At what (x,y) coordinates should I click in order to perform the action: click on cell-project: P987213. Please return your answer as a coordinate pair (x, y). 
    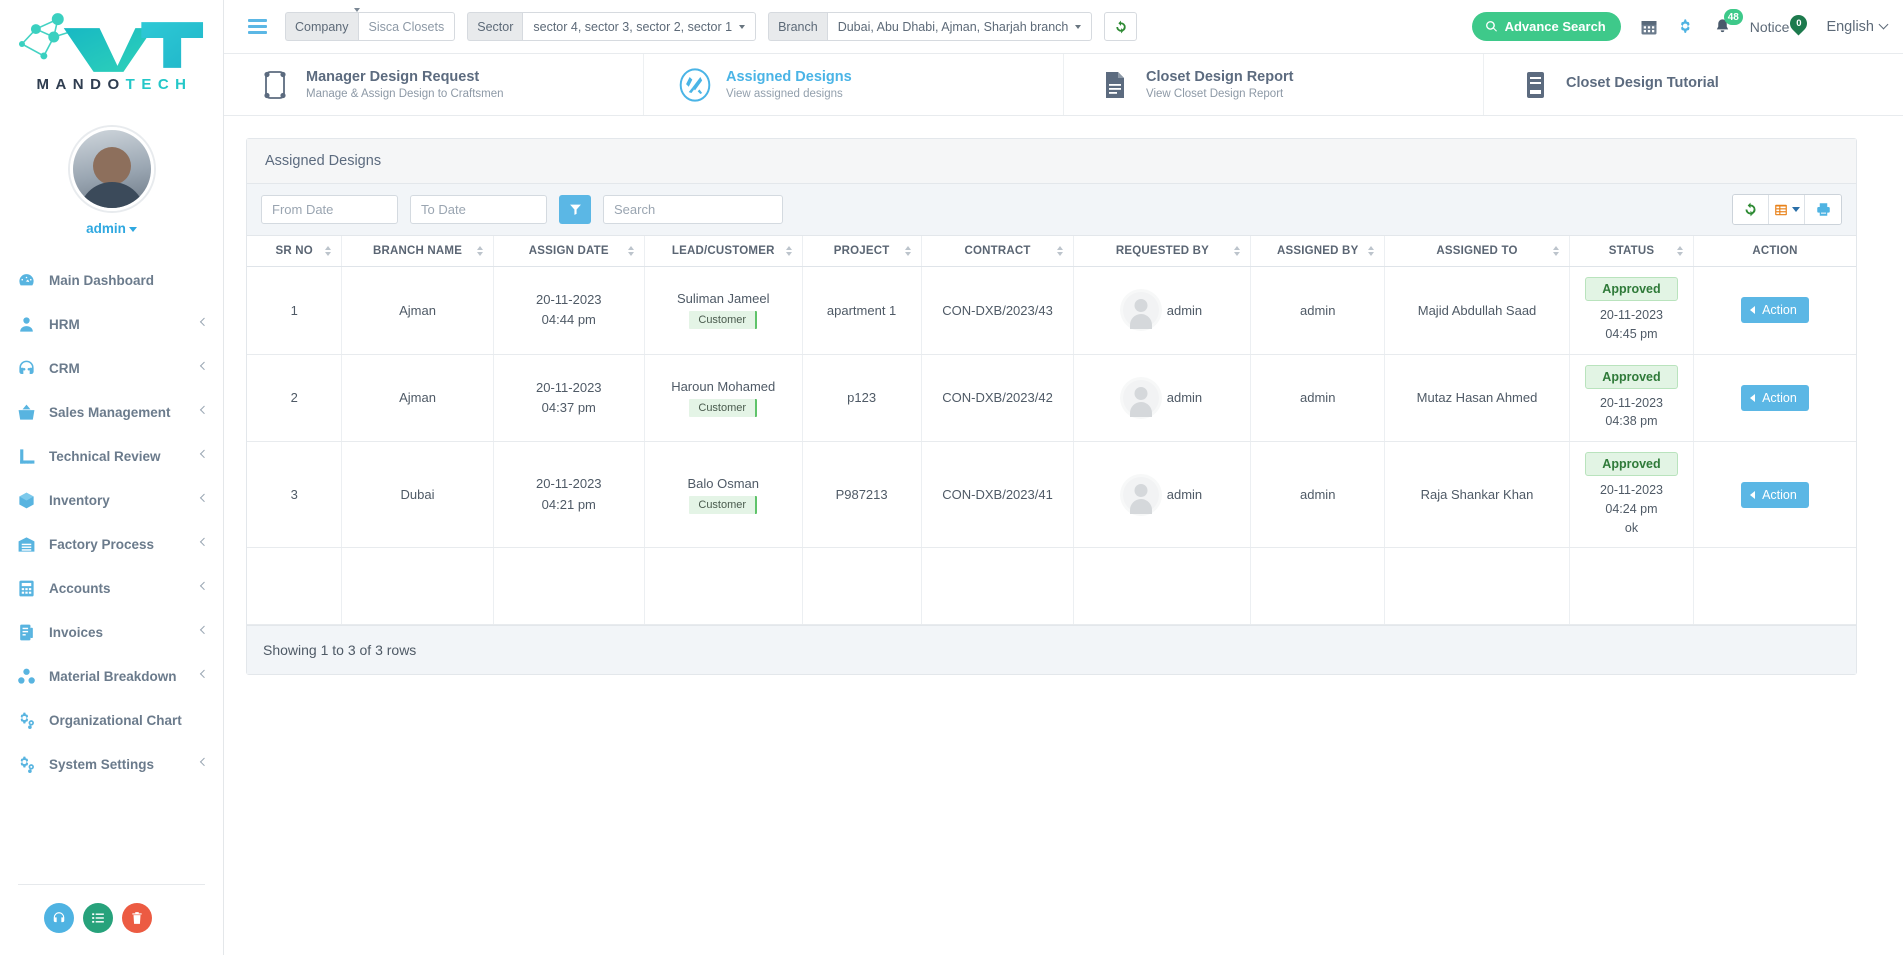
    Looking at the image, I should click on (862, 495).